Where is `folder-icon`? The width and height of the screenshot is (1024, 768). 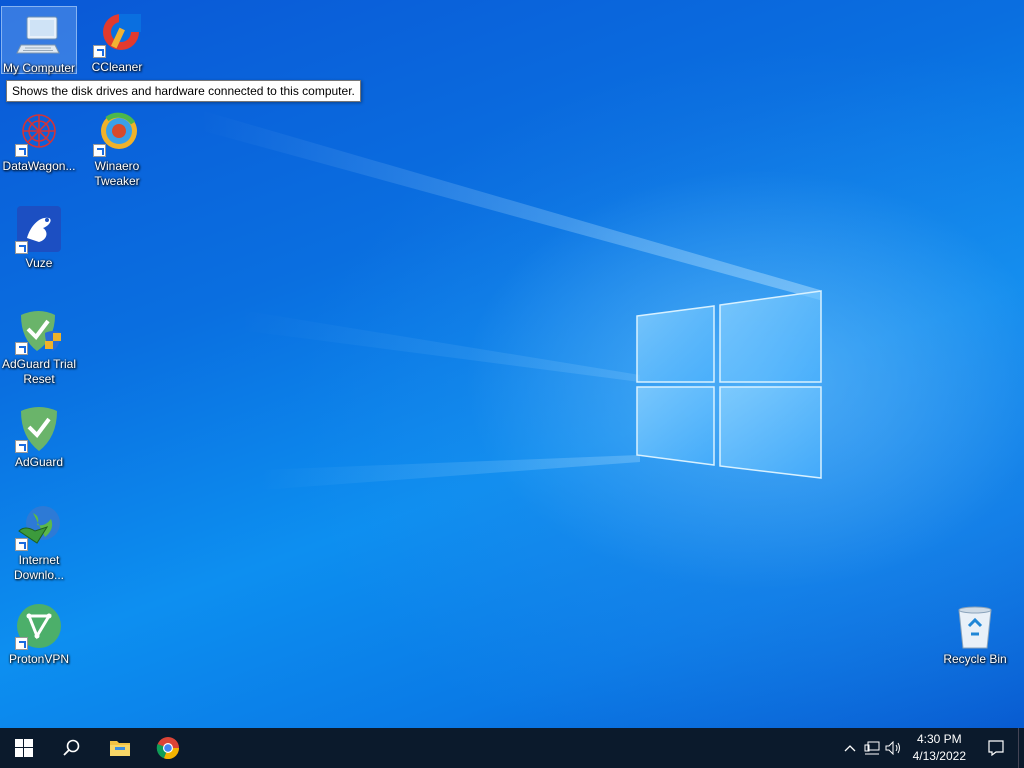 folder-icon is located at coordinates (120, 748).